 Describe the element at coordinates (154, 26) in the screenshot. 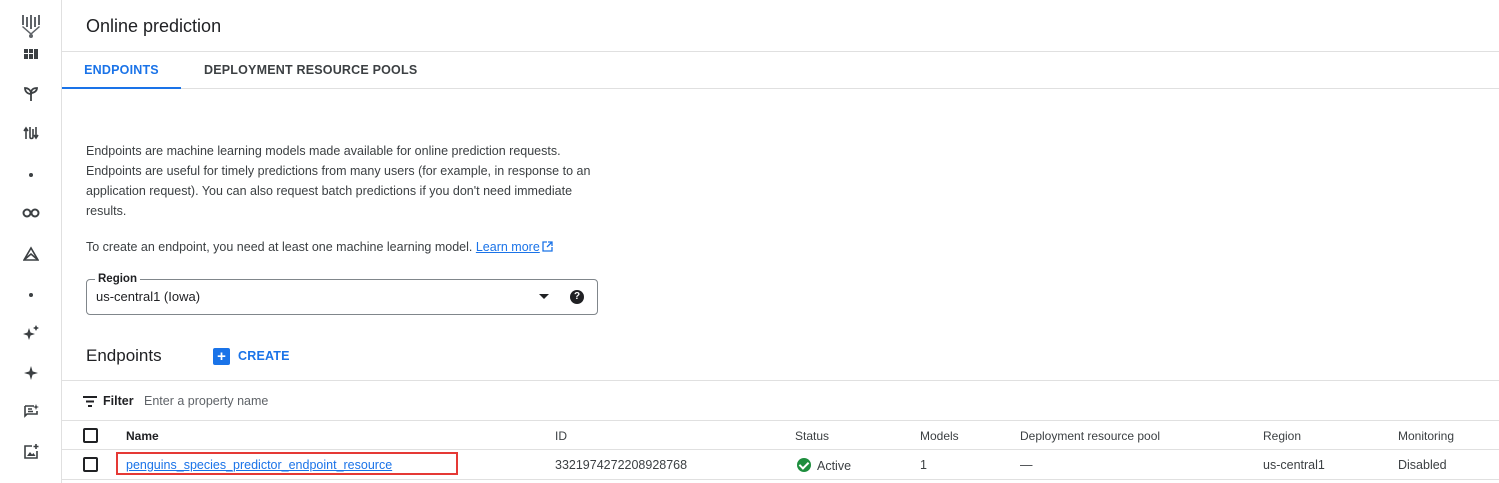

I see `page-title: Online prediction` at that location.